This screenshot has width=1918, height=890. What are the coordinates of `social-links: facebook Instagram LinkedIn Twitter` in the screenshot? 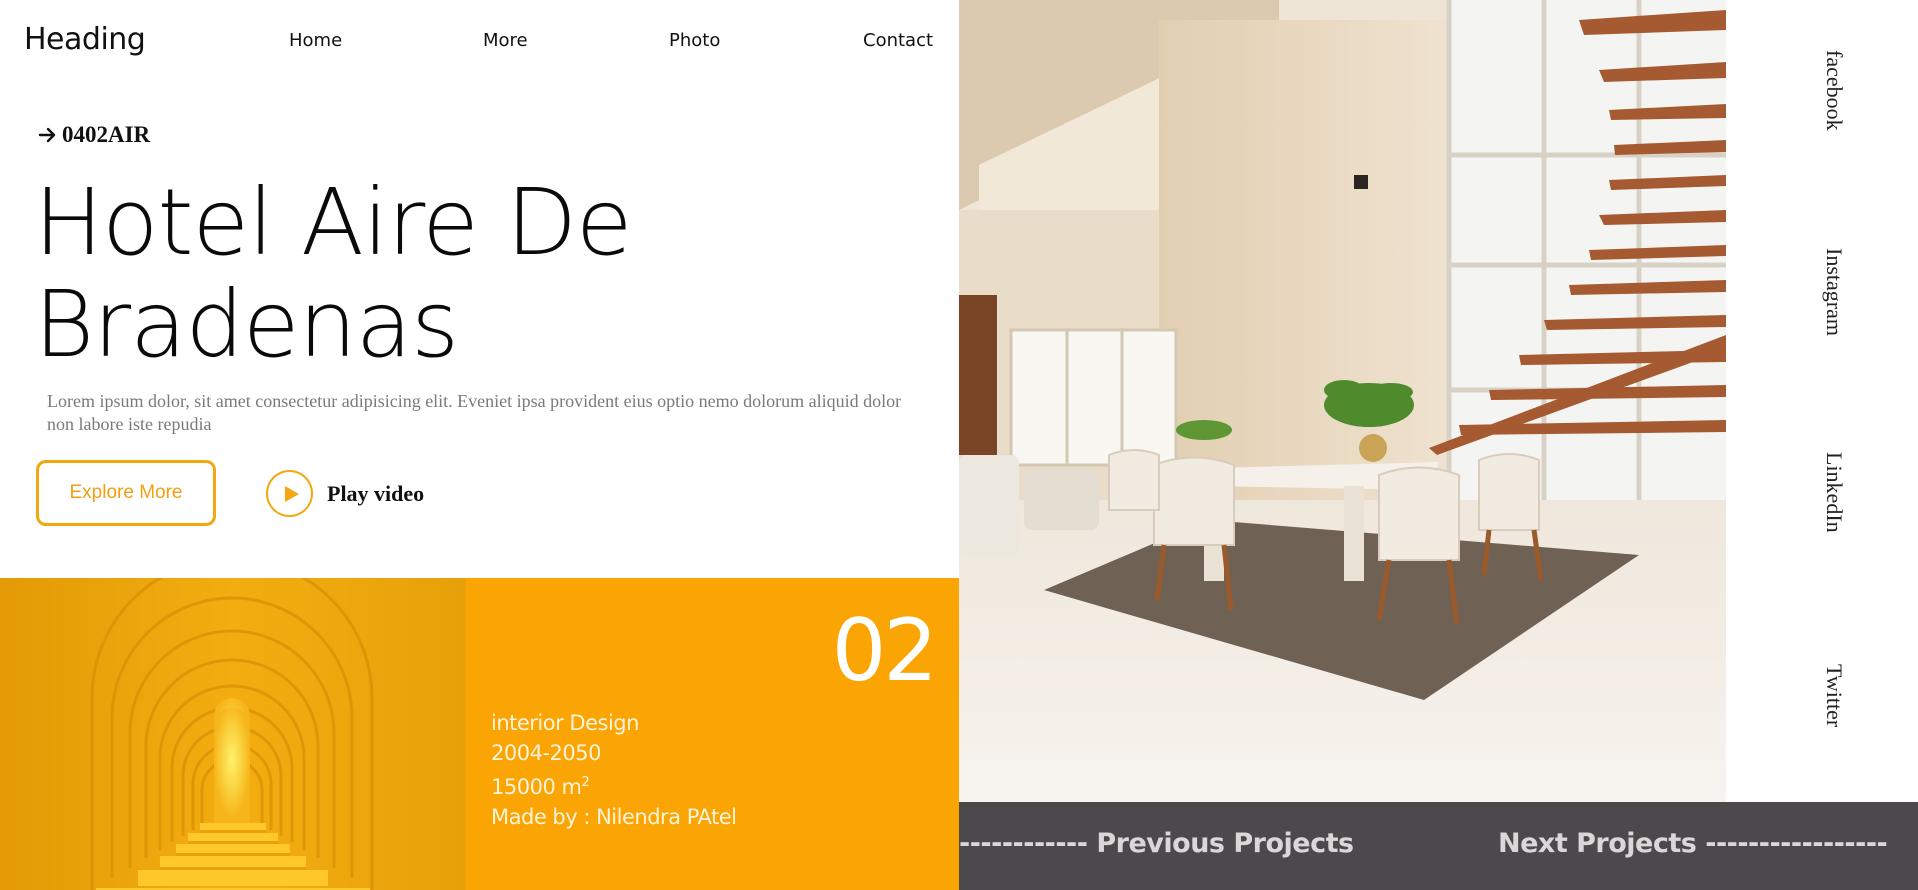 It's located at (1822, 401).